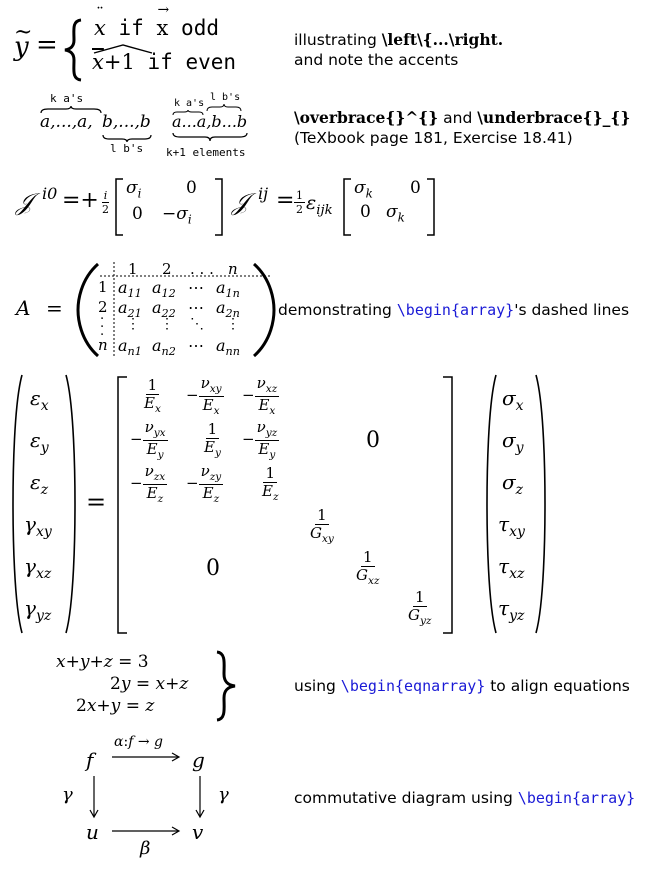 Image resolution: width=647 pixels, height=870 pixels. I want to click on zero-1: 0, so click(191, 188).